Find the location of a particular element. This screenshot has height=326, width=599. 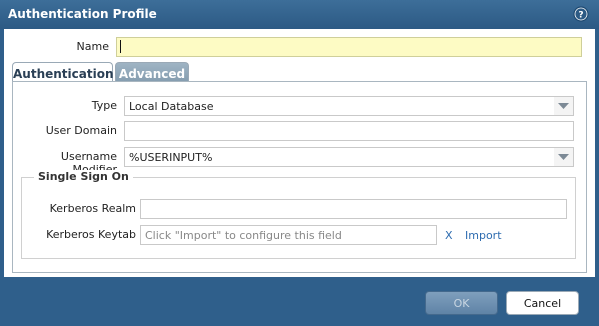

titlebar: Authentication Profile ? is located at coordinates (299, 14).